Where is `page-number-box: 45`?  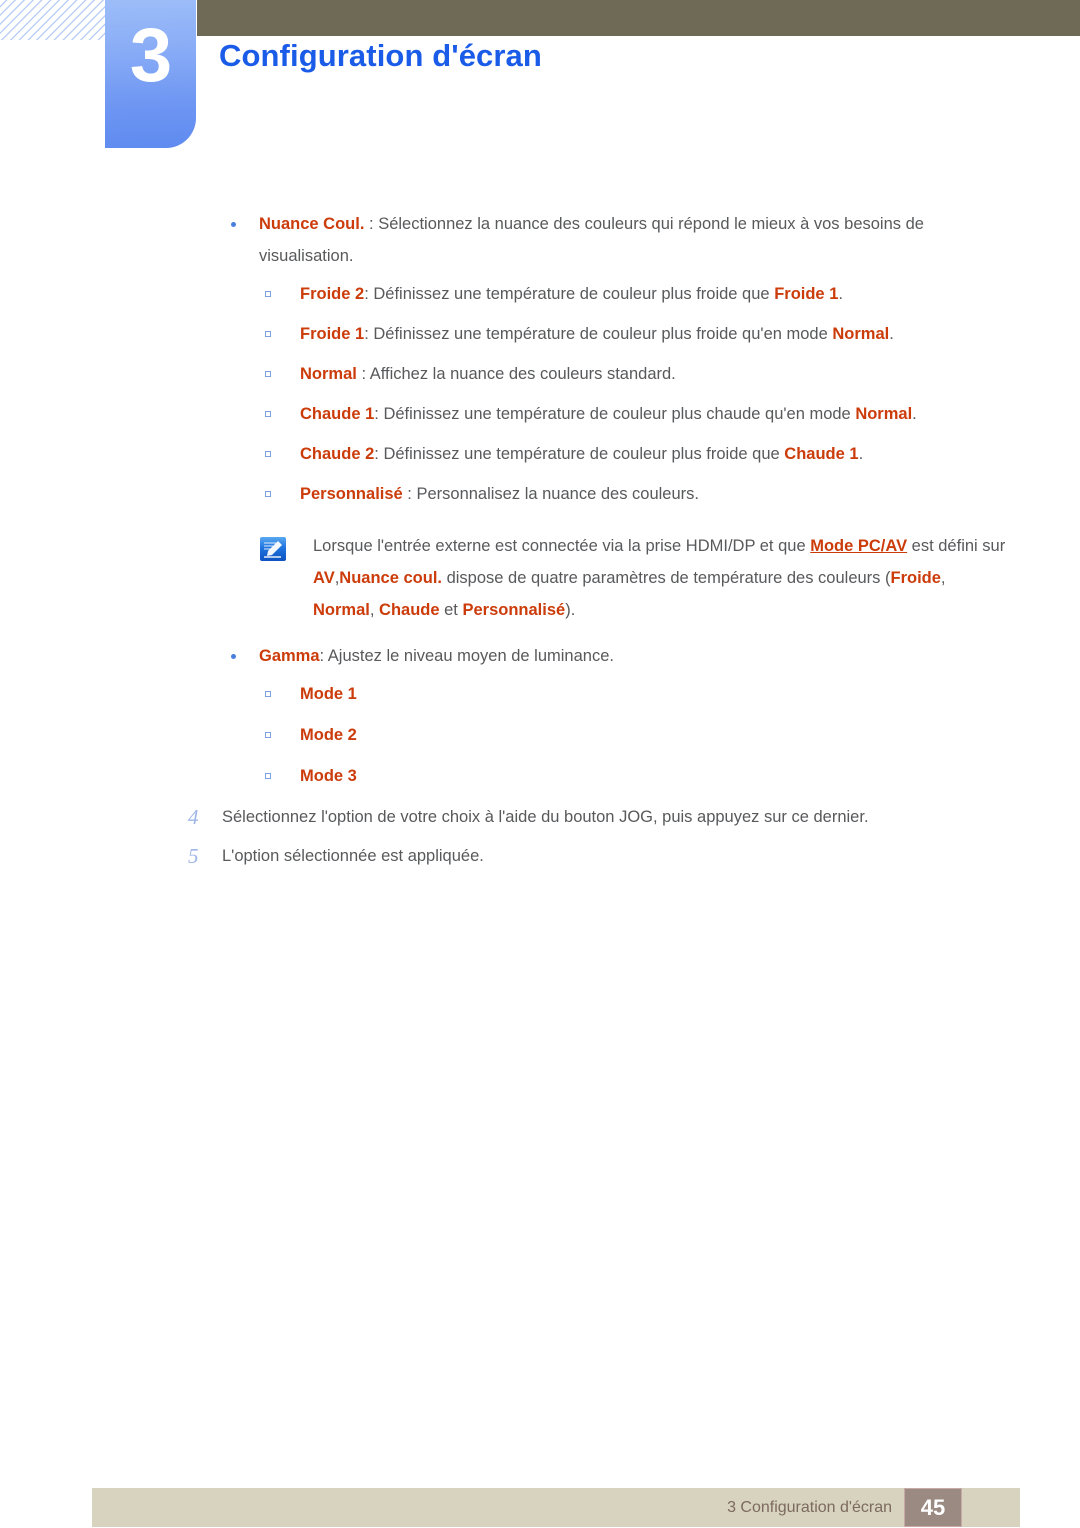 page-number-box: 45 is located at coordinates (933, 1507).